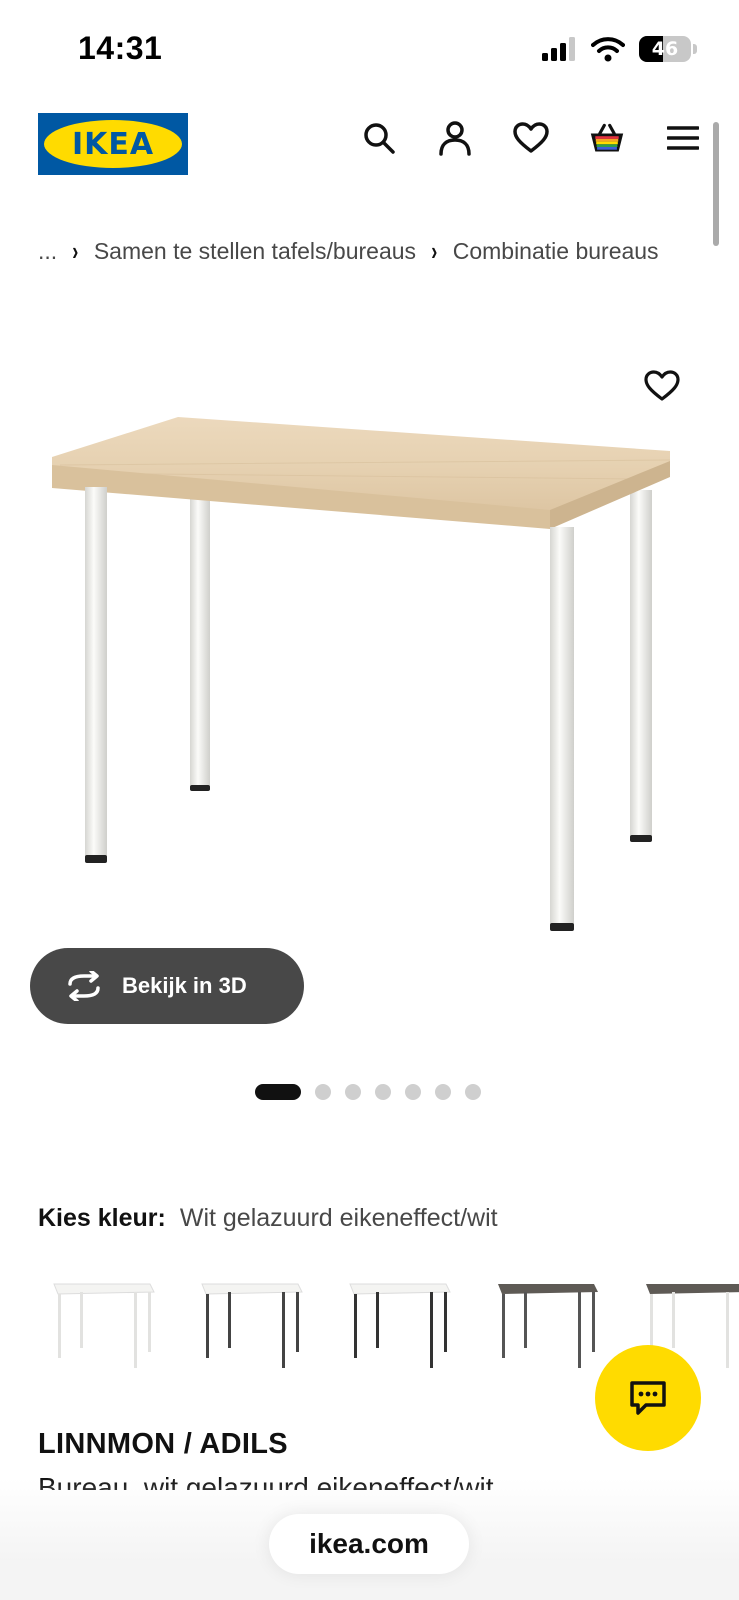 The image size is (739, 1600). I want to click on battery-icon: 46, so click(665, 49).